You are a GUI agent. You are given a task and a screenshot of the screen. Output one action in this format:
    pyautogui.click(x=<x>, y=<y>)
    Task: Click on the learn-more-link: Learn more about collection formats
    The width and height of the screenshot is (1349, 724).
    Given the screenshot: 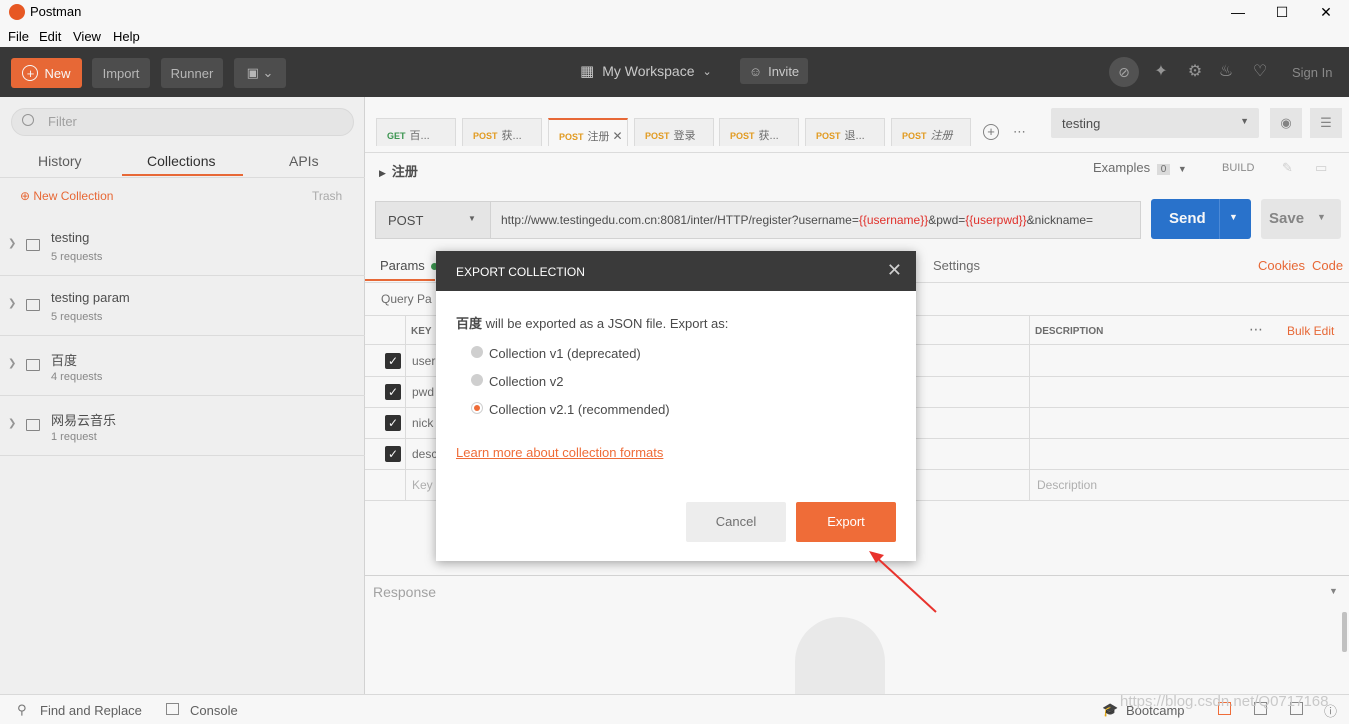 What is the action you would take?
    pyautogui.click(x=559, y=452)
    